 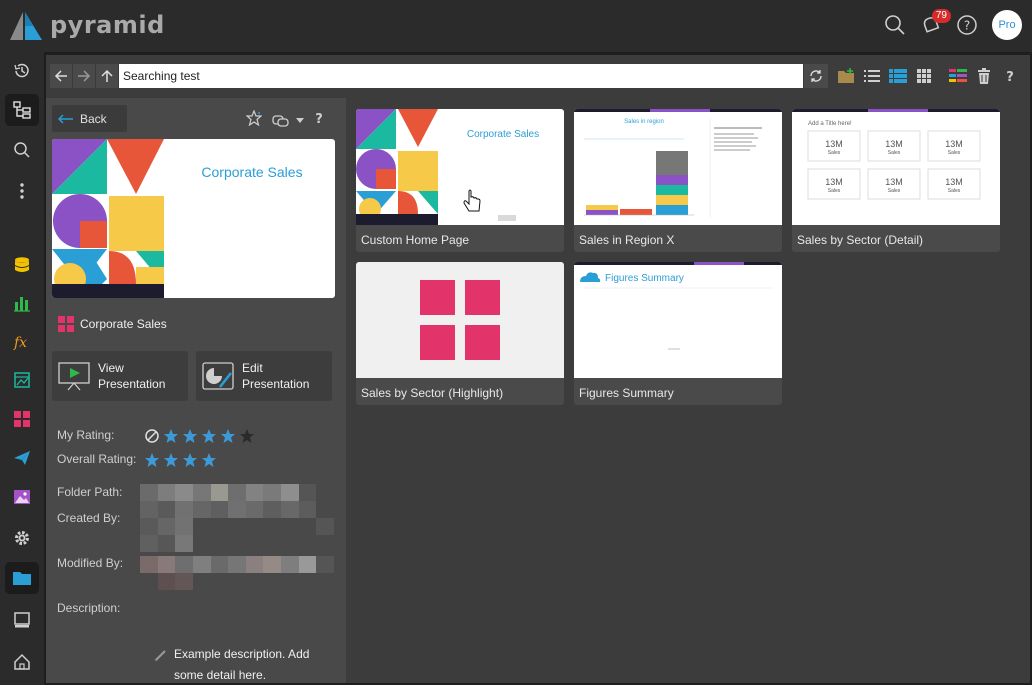 What do you see at coordinates (984, 76) in the screenshot?
I see `trash-icon` at bounding box center [984, 76].